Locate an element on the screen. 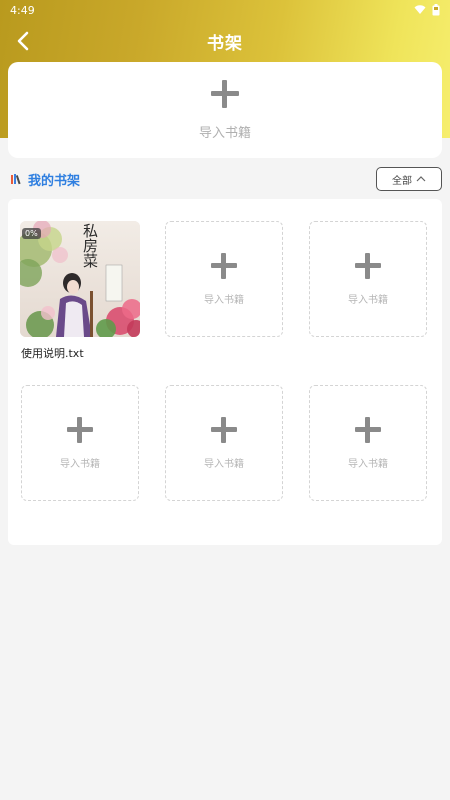  book-cover-title: 私房菜 is located at coordinates (90, 245).